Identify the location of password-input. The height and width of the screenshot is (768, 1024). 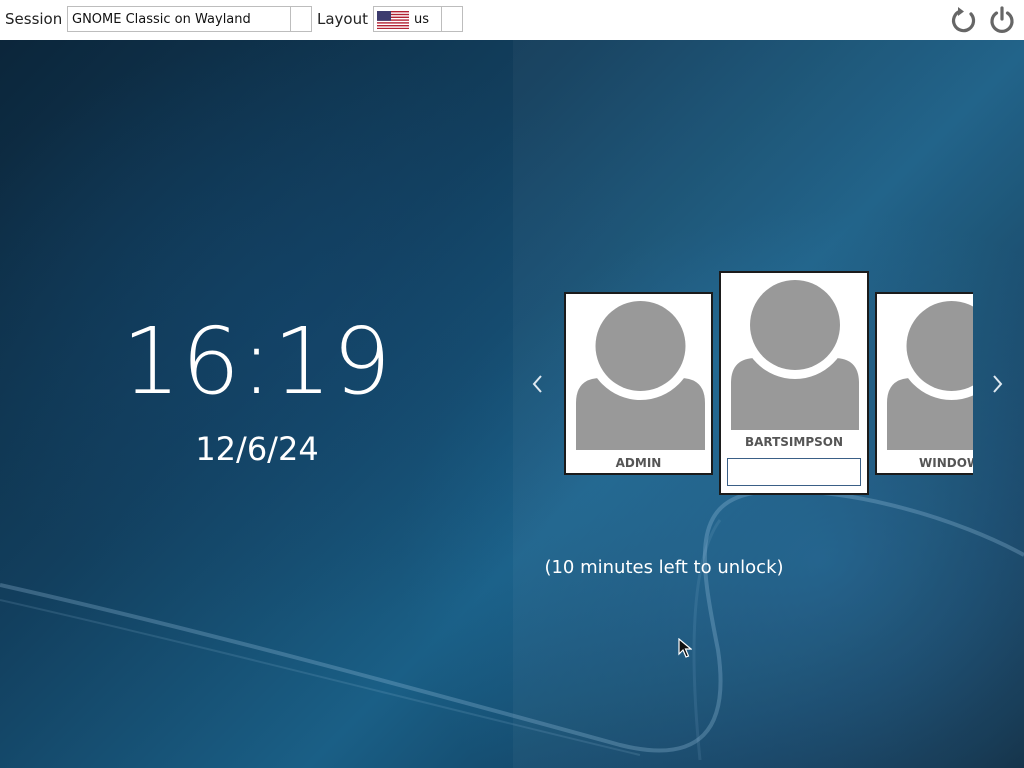
(794, 472).